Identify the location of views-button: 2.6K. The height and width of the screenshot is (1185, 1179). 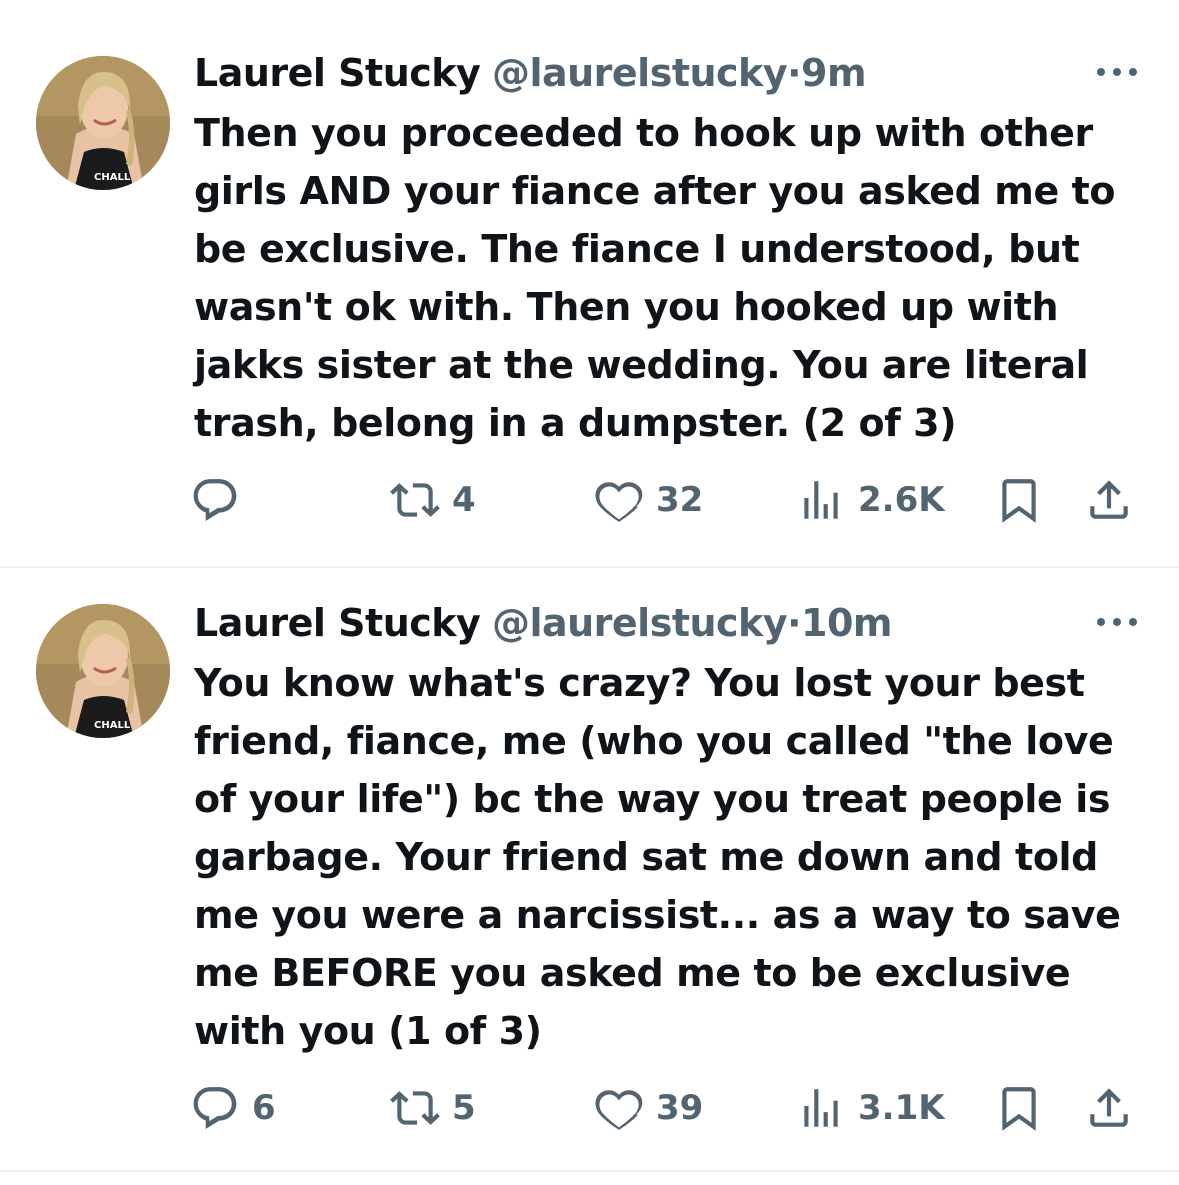
(870, 500).